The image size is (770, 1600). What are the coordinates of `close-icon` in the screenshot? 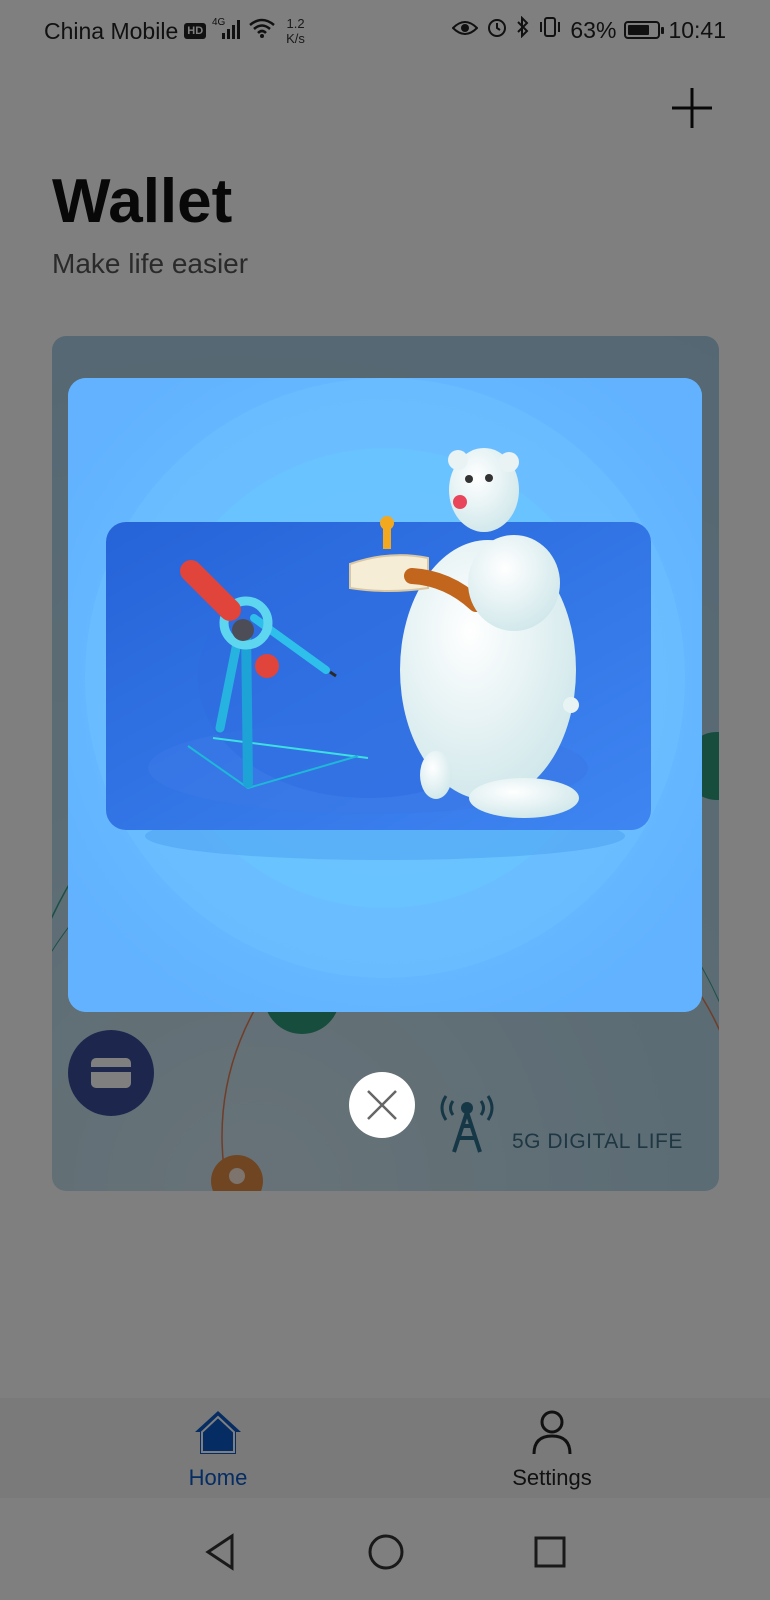 It's located at (382, 1105).